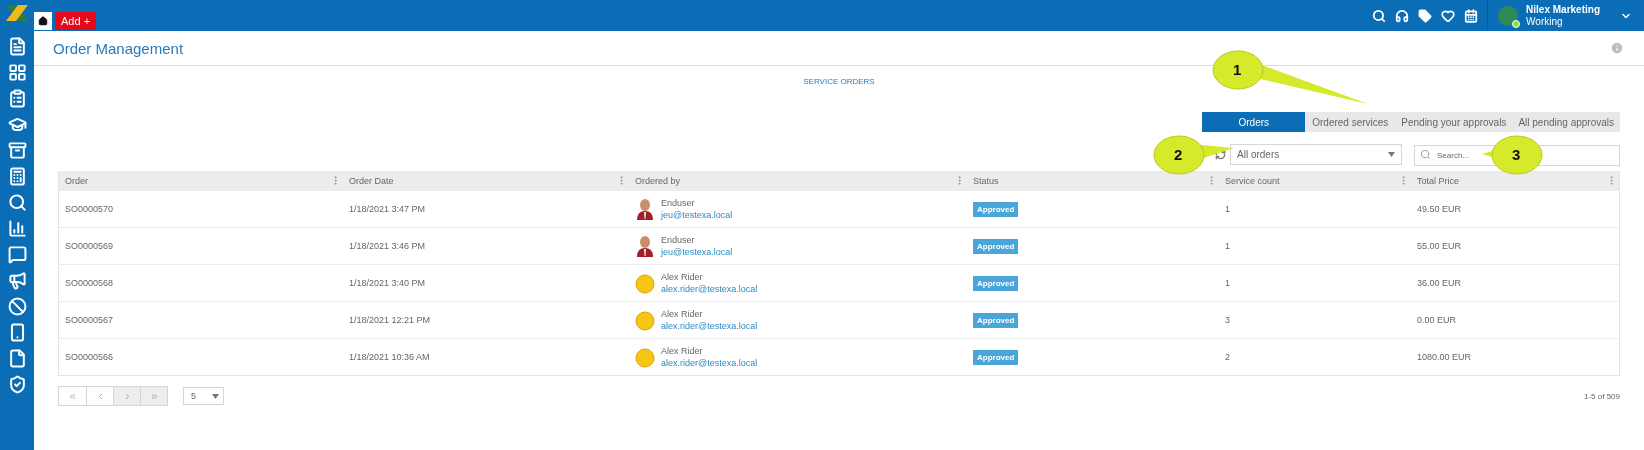 This screenshot has height=450, width=1644. Describe the element at coordinates (1227, 357) in the screenshot. I see `service-count: 2` at that location.